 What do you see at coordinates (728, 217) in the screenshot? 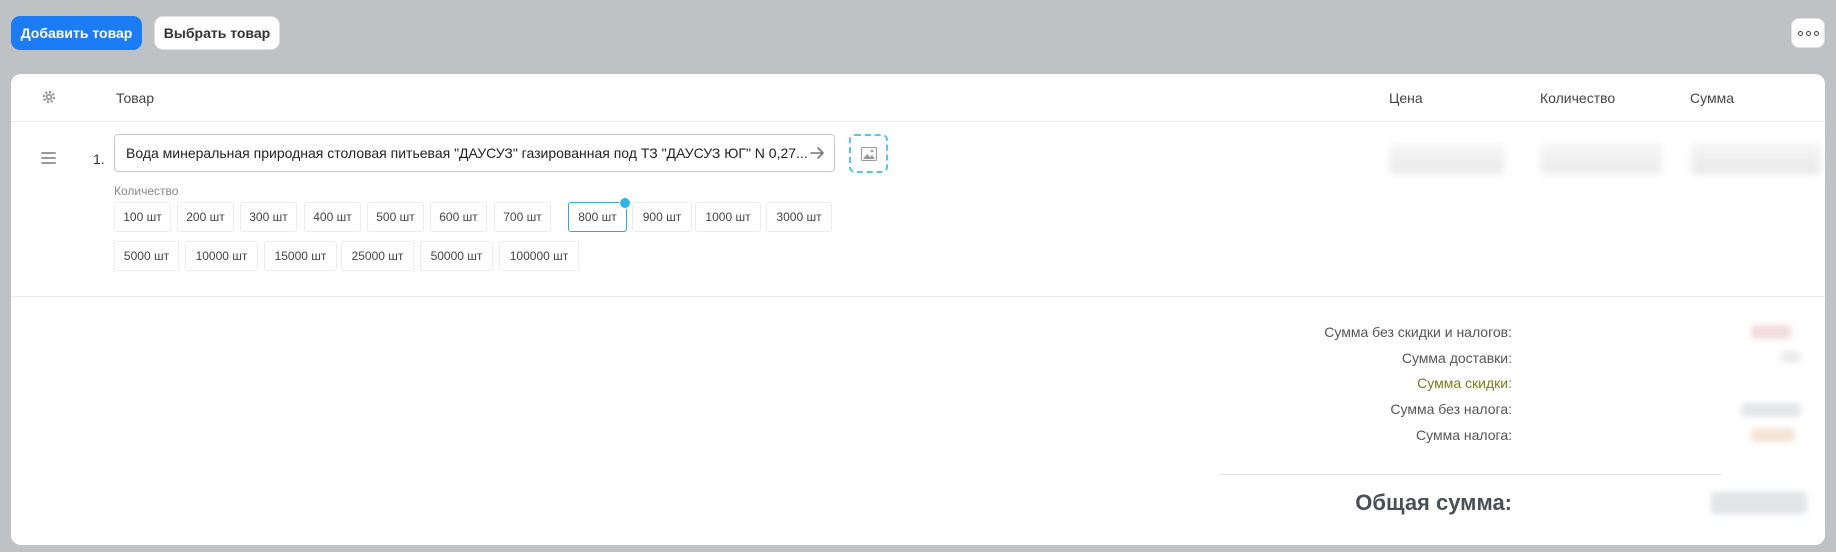
I see `quantity-option: 1000 шт` at bounding box center [728, 217].